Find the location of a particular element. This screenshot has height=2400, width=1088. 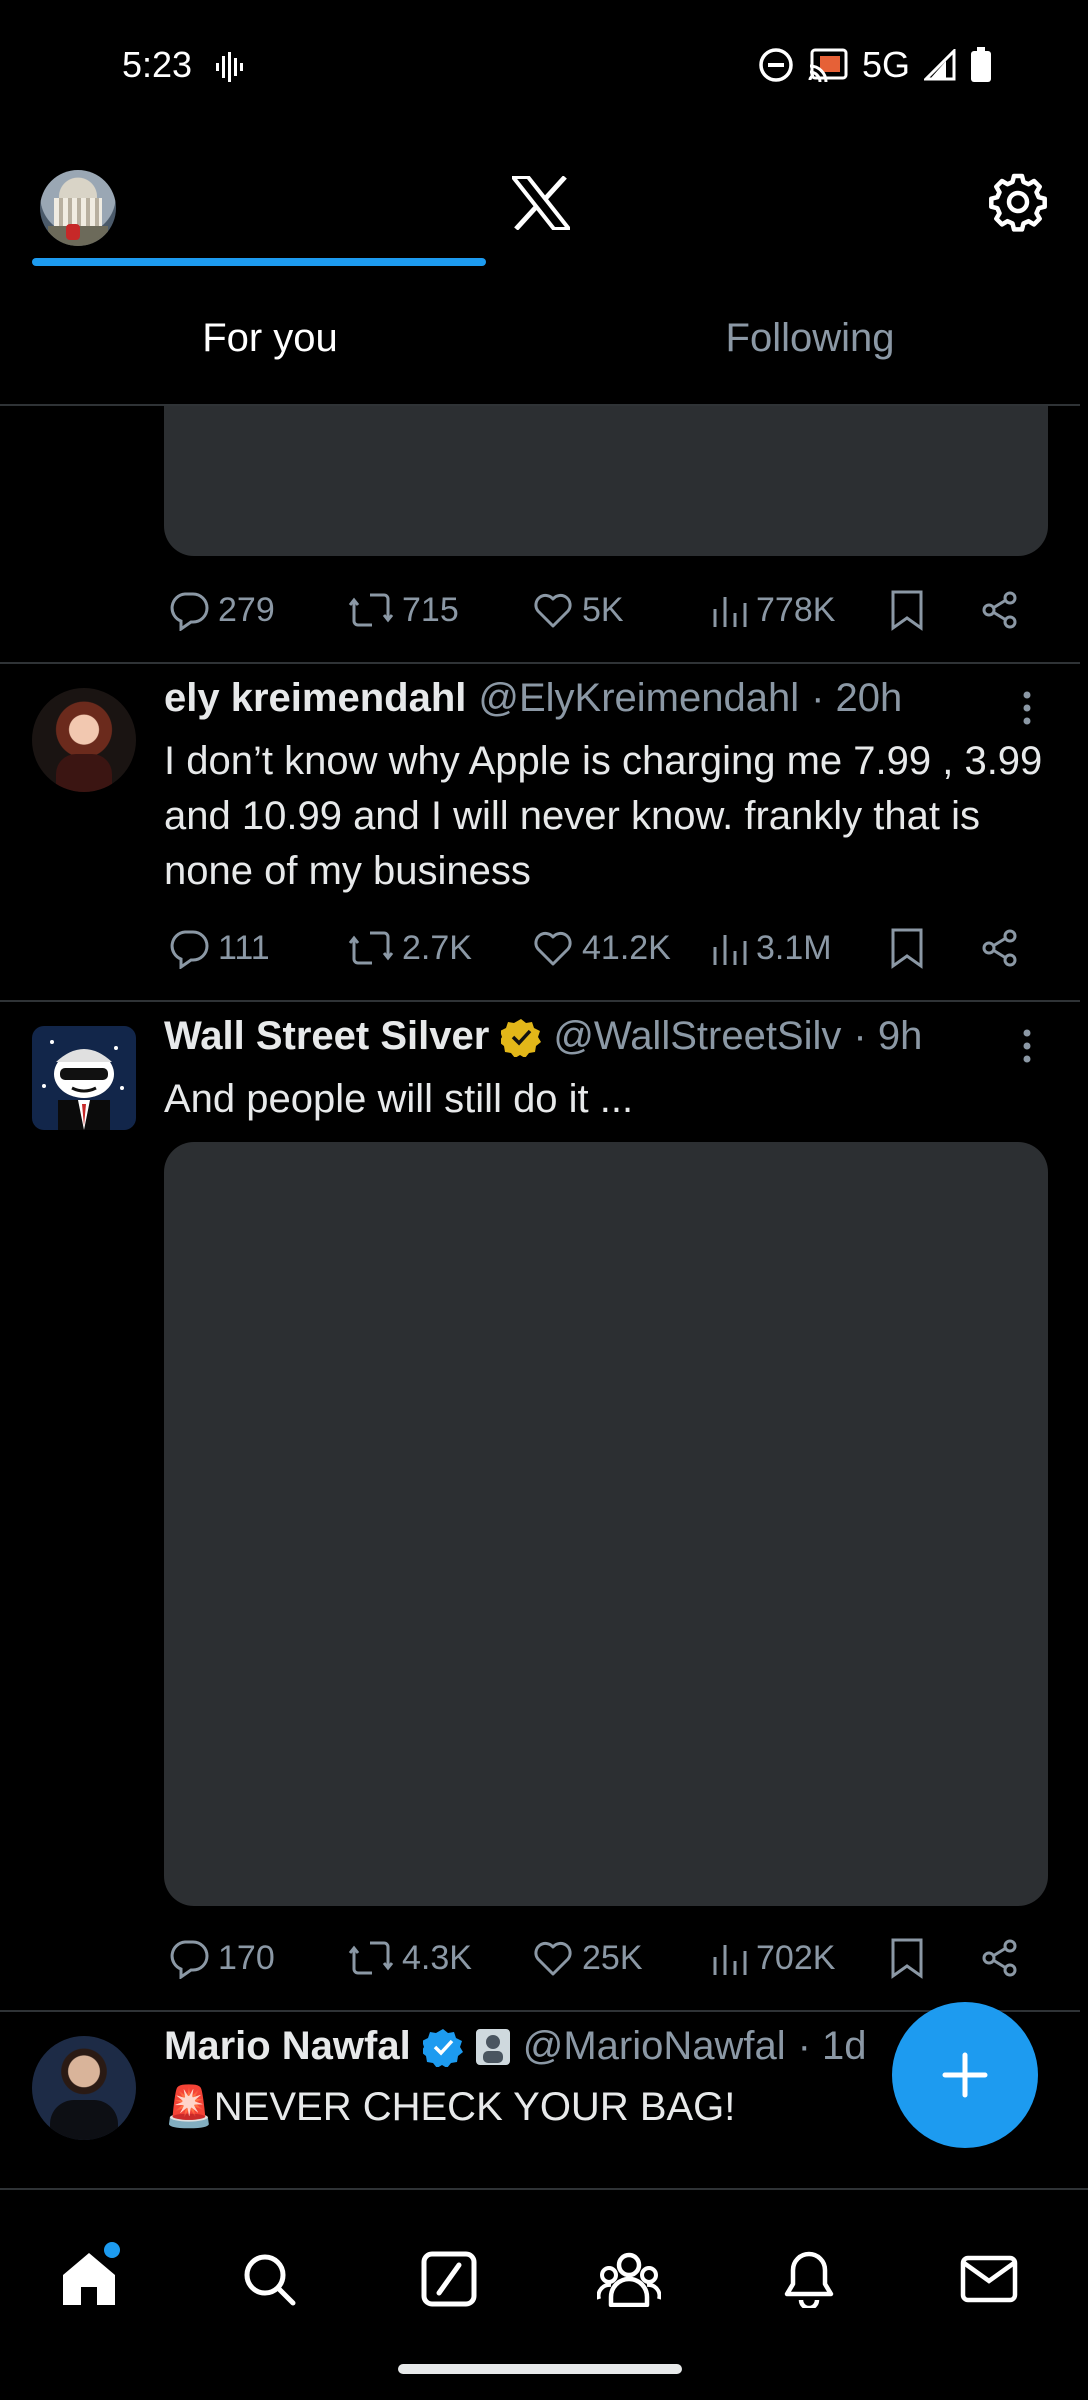

tab-following: Following is located at coordinates (810, 338).